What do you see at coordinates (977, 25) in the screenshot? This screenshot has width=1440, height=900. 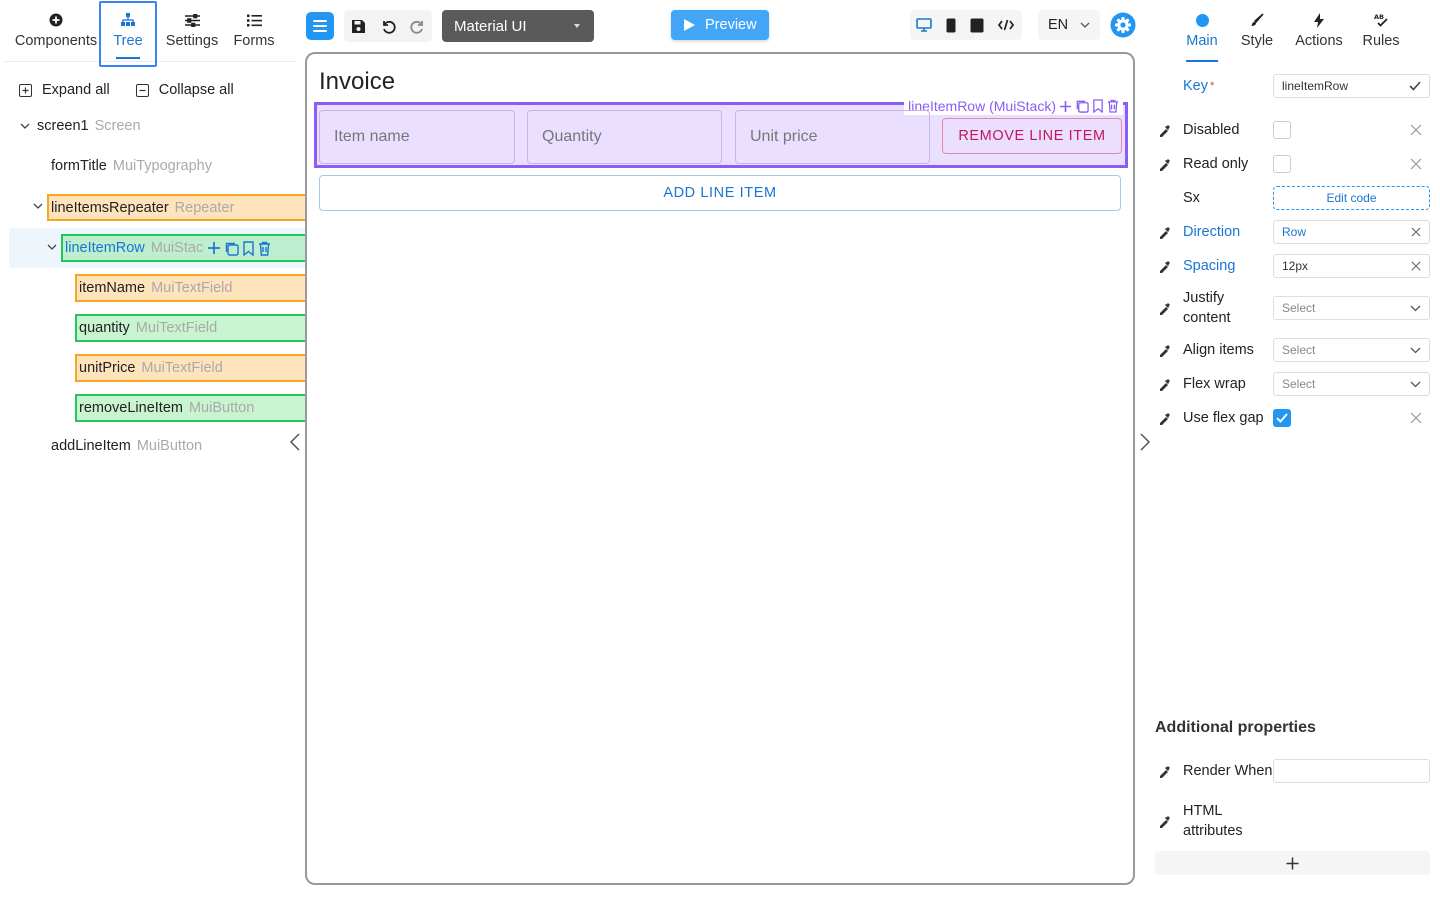 I see `tablet-icon` at bounding box center [977, 25].